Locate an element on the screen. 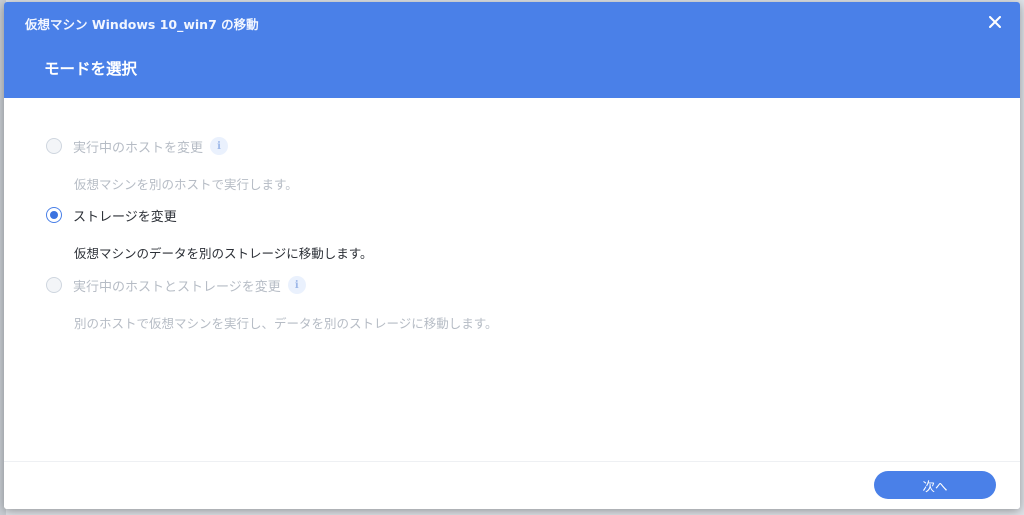 Image resolution: width=1024 pixels, height=515 pixels. radio-selected-dot is located at coordinates (54, 215).